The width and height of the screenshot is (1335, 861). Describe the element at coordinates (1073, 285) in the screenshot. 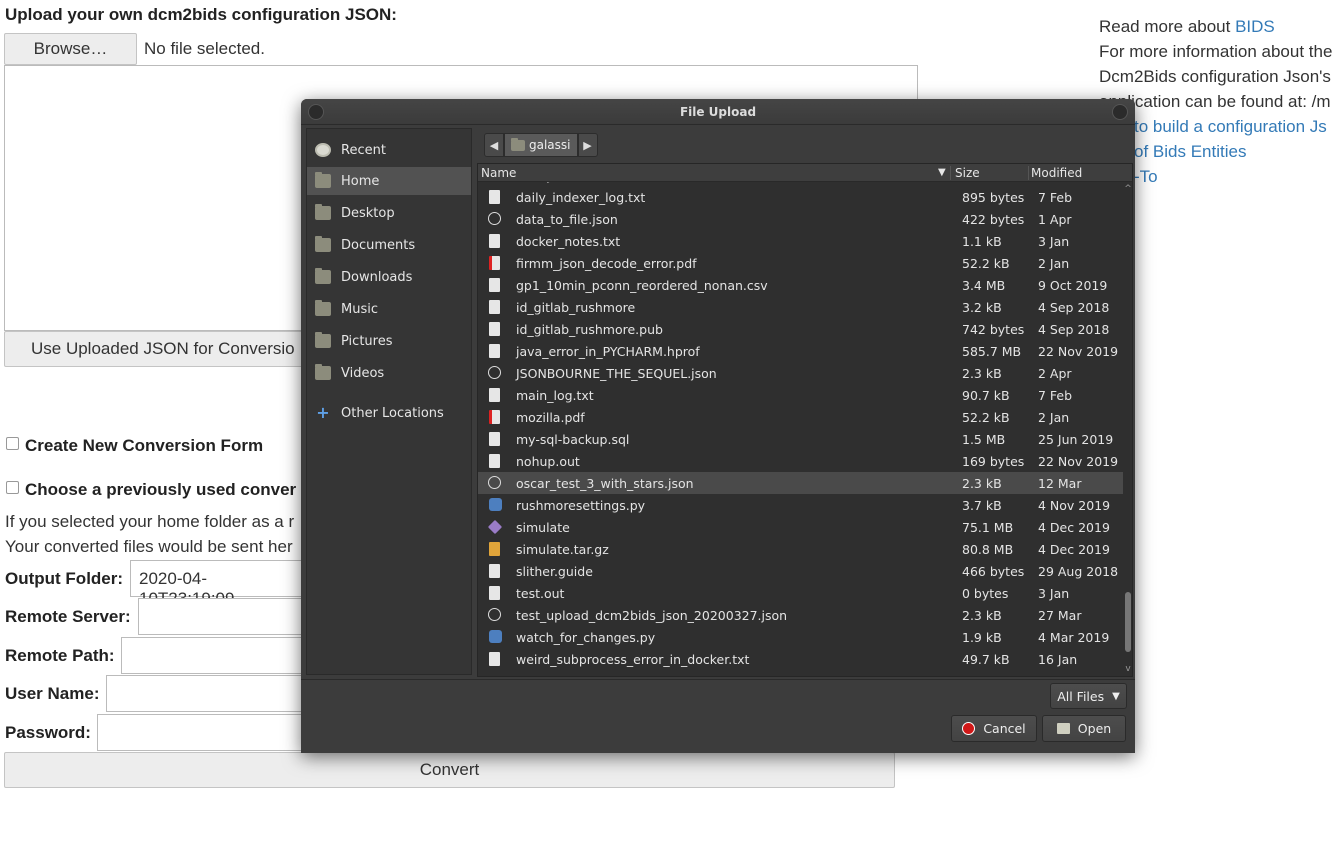

I see `file-modified: 9 Oct 2019` at that location.